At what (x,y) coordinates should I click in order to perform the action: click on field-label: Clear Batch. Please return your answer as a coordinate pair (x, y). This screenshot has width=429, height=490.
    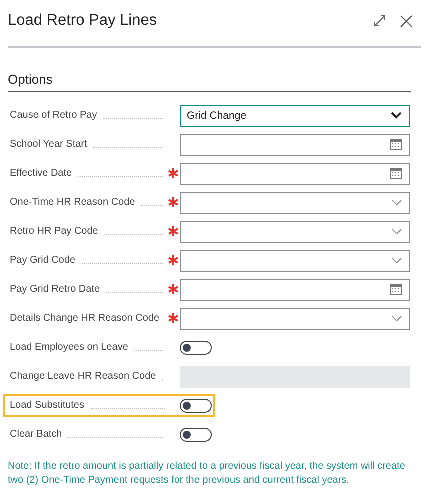
    Looking at the image, I should click on (36, 434).